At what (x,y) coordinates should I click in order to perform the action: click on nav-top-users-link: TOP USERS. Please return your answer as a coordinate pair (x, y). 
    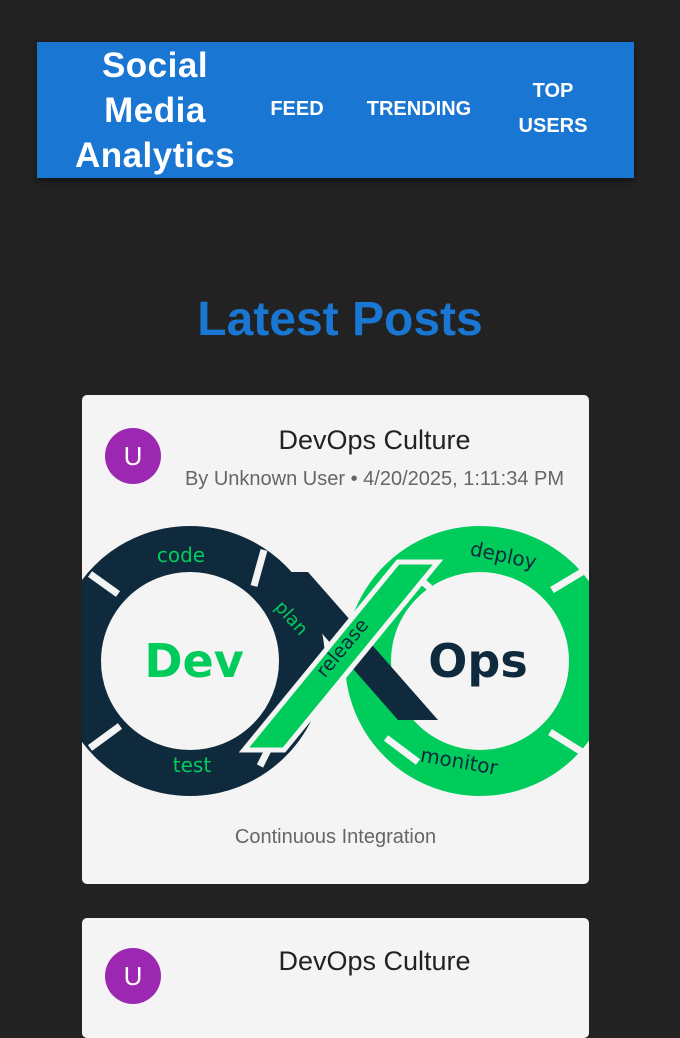
    Looking at the image, I should click on (553, 109).